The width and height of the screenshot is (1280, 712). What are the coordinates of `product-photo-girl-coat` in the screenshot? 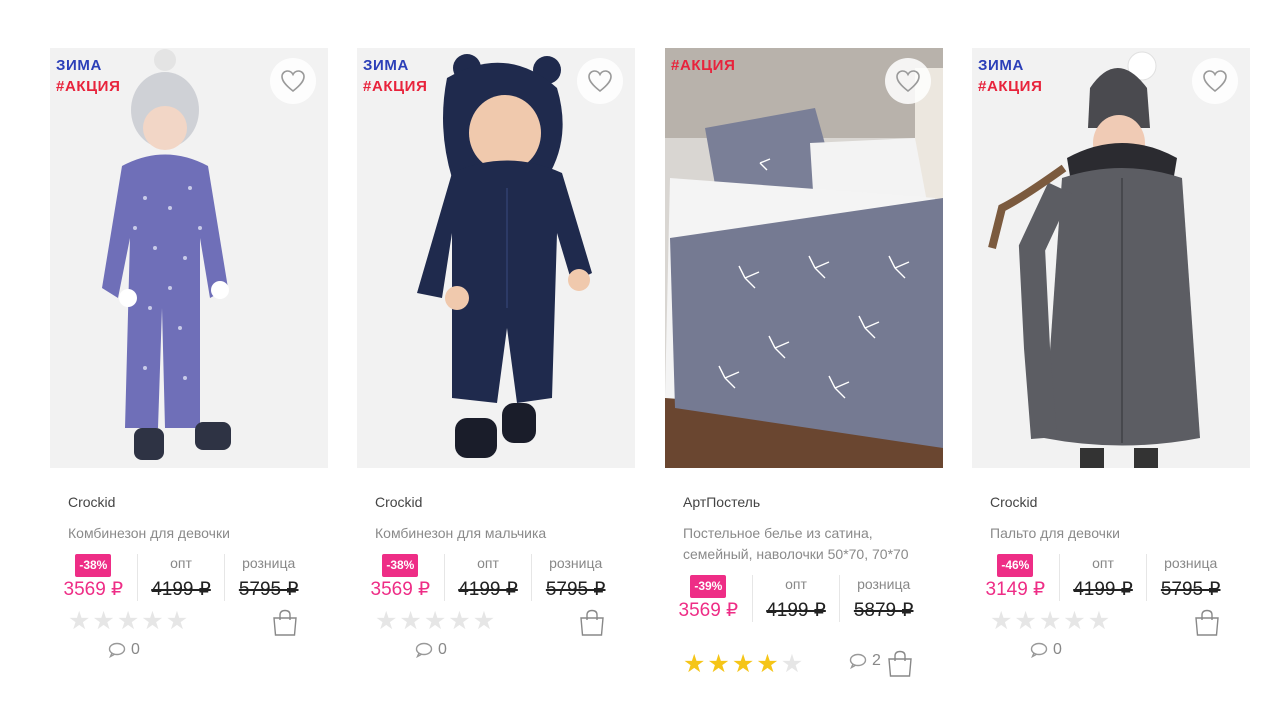 It's located at (1111, 258).